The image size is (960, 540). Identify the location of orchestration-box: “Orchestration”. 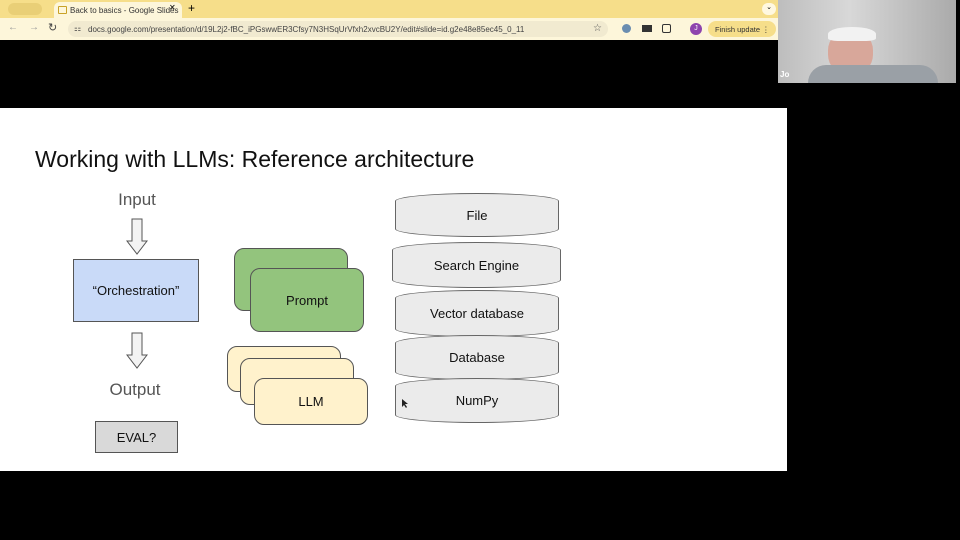
(136, 290).